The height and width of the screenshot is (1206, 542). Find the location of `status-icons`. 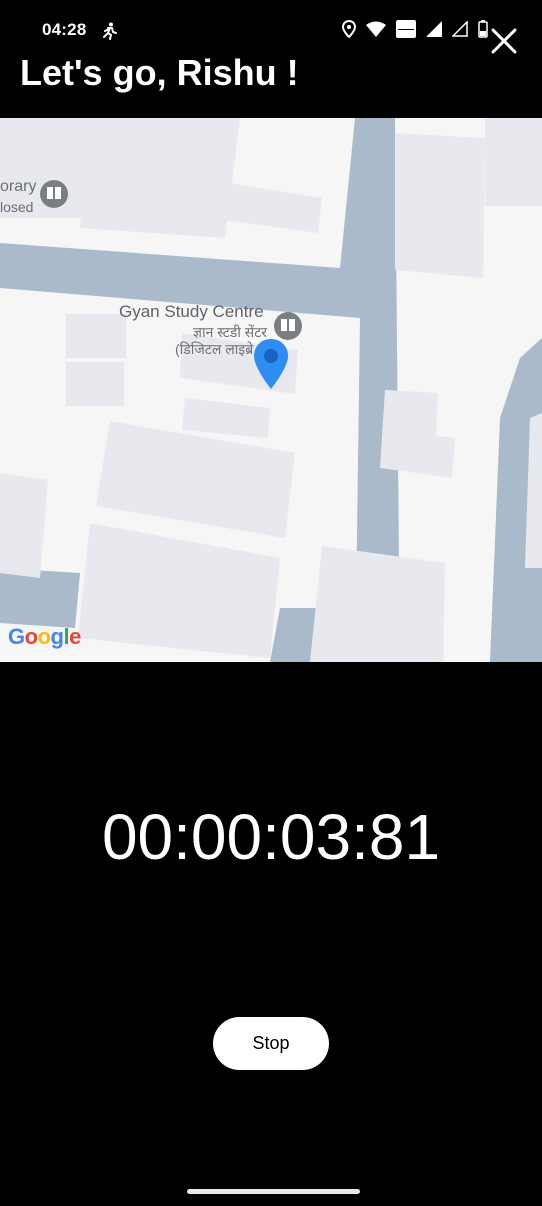

status-icons is located at coordinates (414, 31).